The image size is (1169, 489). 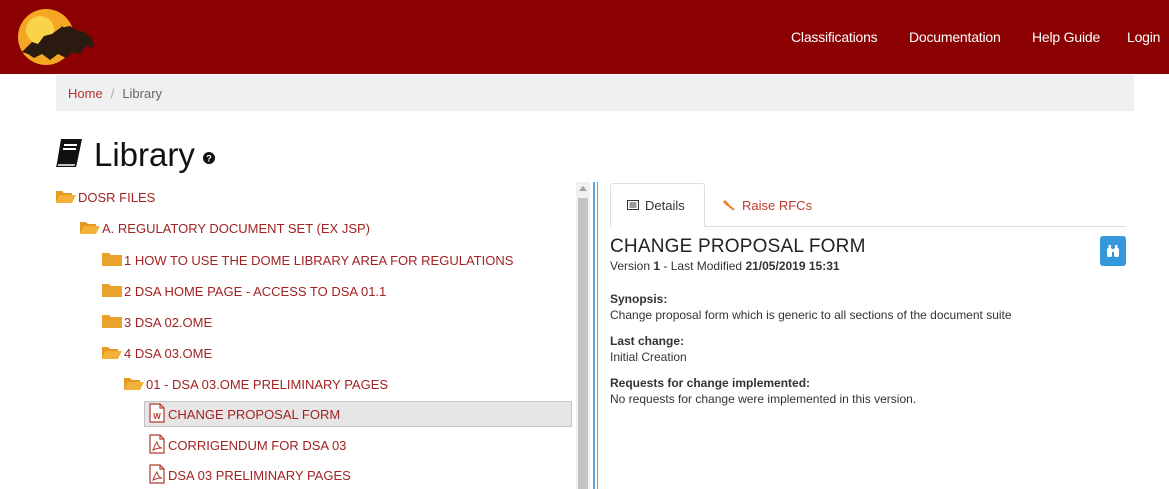 I want to click on version-number: 1, so click(x=657, y=266).